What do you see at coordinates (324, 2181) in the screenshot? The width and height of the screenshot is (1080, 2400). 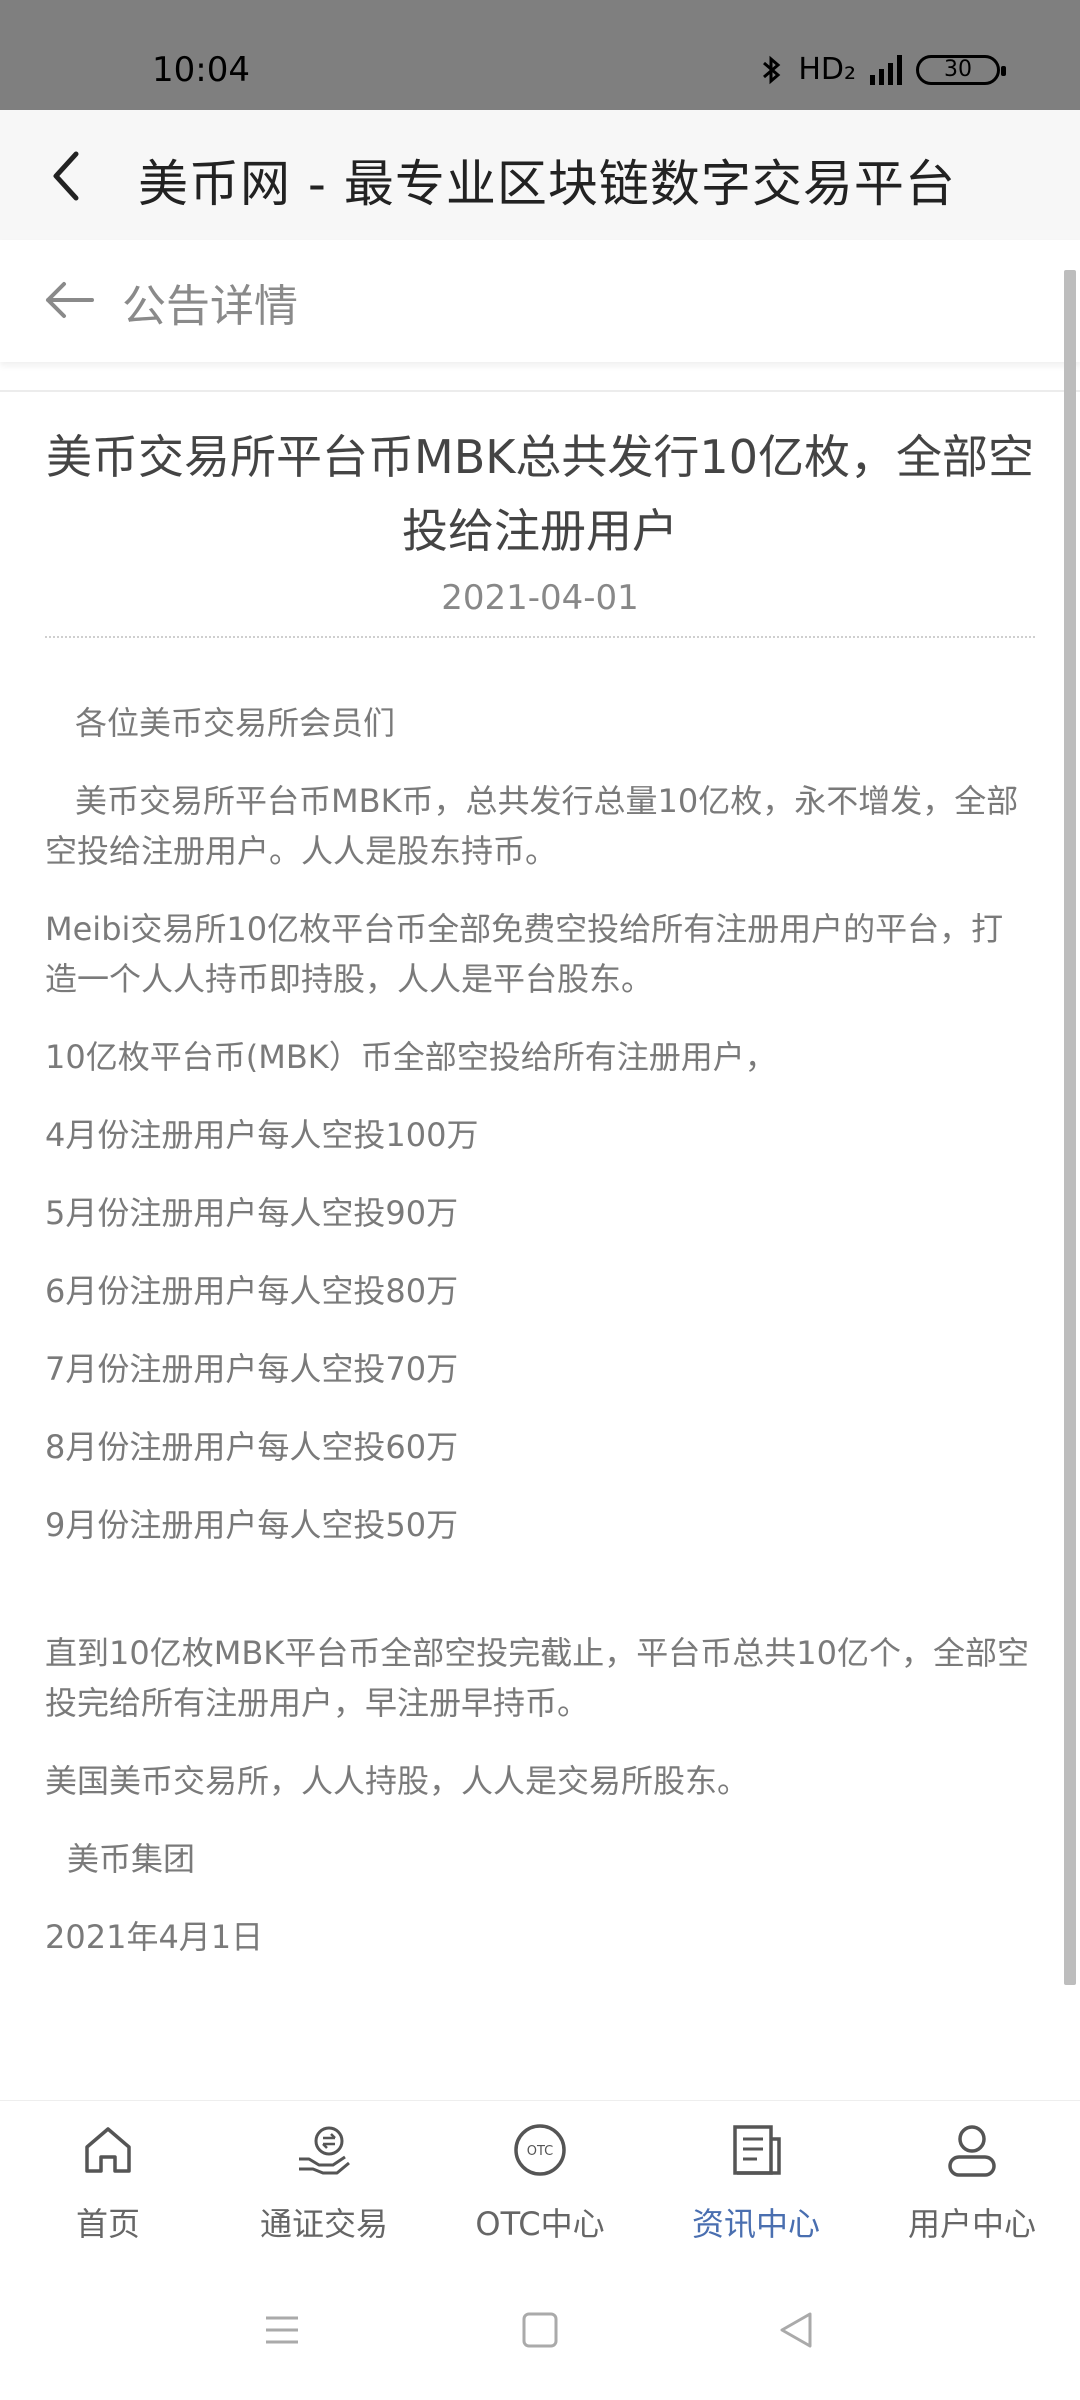 I see `tab-trade: 通证交易` at bounding box center [324, 2181].